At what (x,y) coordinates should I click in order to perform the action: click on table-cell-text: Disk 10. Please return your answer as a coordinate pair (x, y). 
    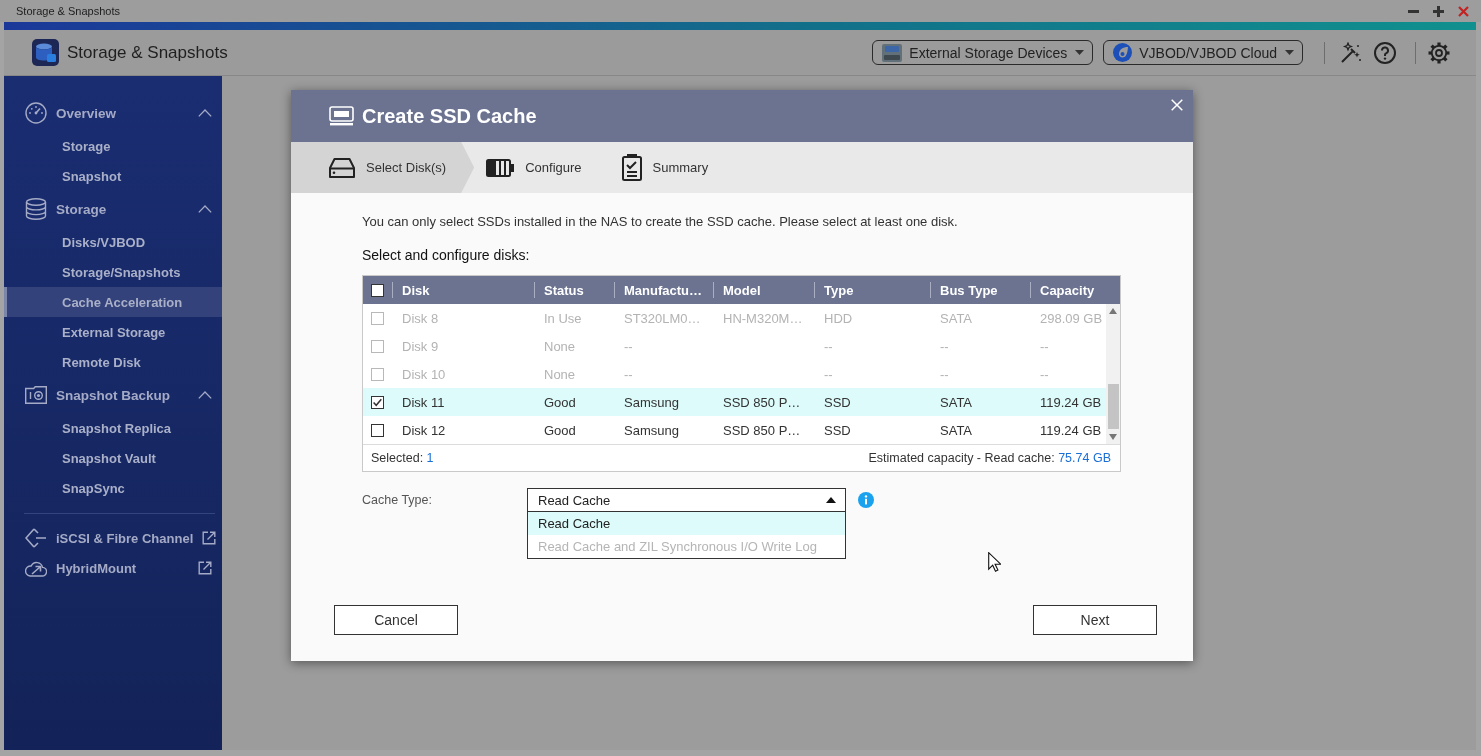
    Looking at the image, I should click on (424, 374).